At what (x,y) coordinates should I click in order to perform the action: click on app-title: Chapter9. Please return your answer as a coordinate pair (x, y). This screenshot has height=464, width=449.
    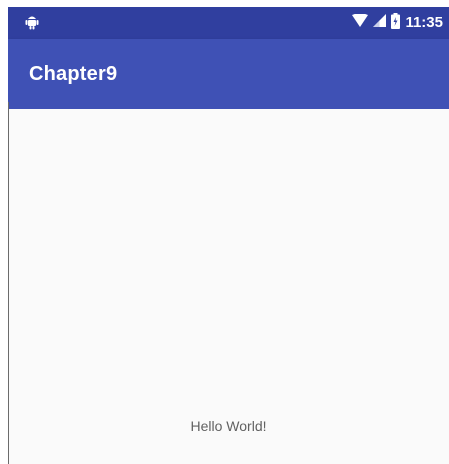
    Looking at the image, I should click on (73, 74).